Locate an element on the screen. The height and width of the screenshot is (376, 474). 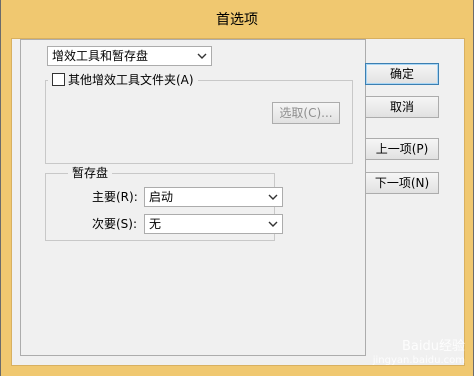
secondary-scratch-value: 无 is located at coordinates (155, 224).